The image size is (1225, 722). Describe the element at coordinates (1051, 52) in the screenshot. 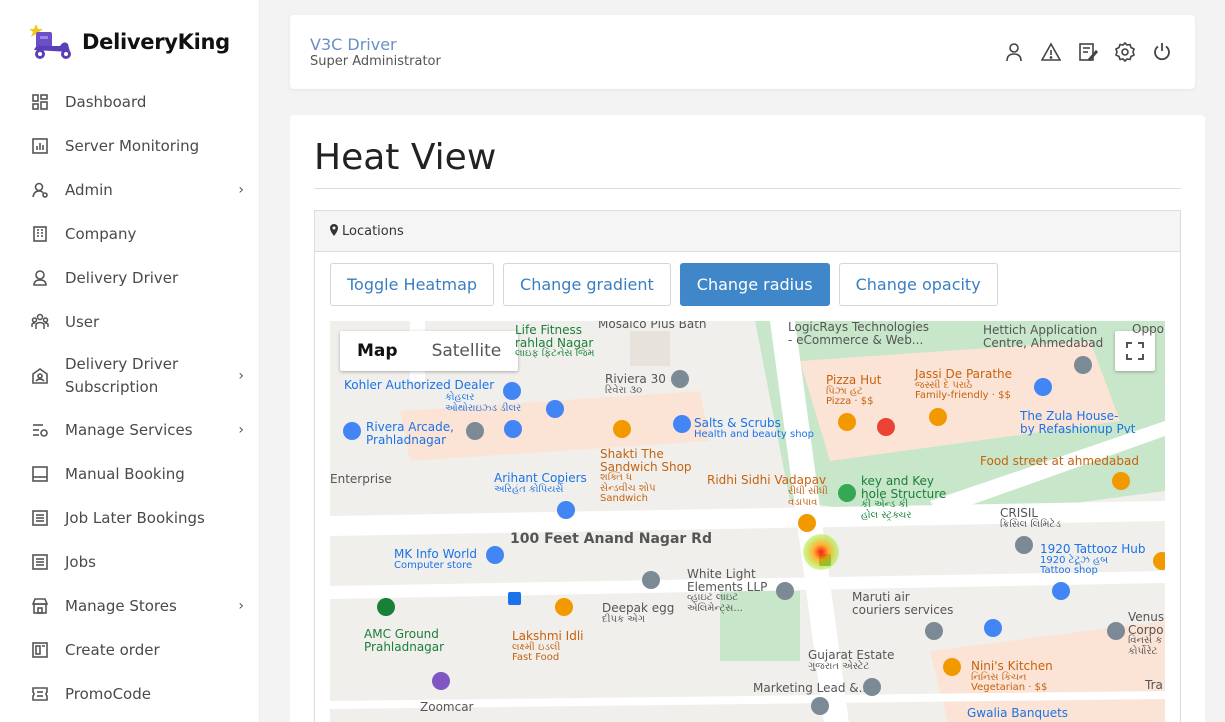

I see `alert-icon` at that location.